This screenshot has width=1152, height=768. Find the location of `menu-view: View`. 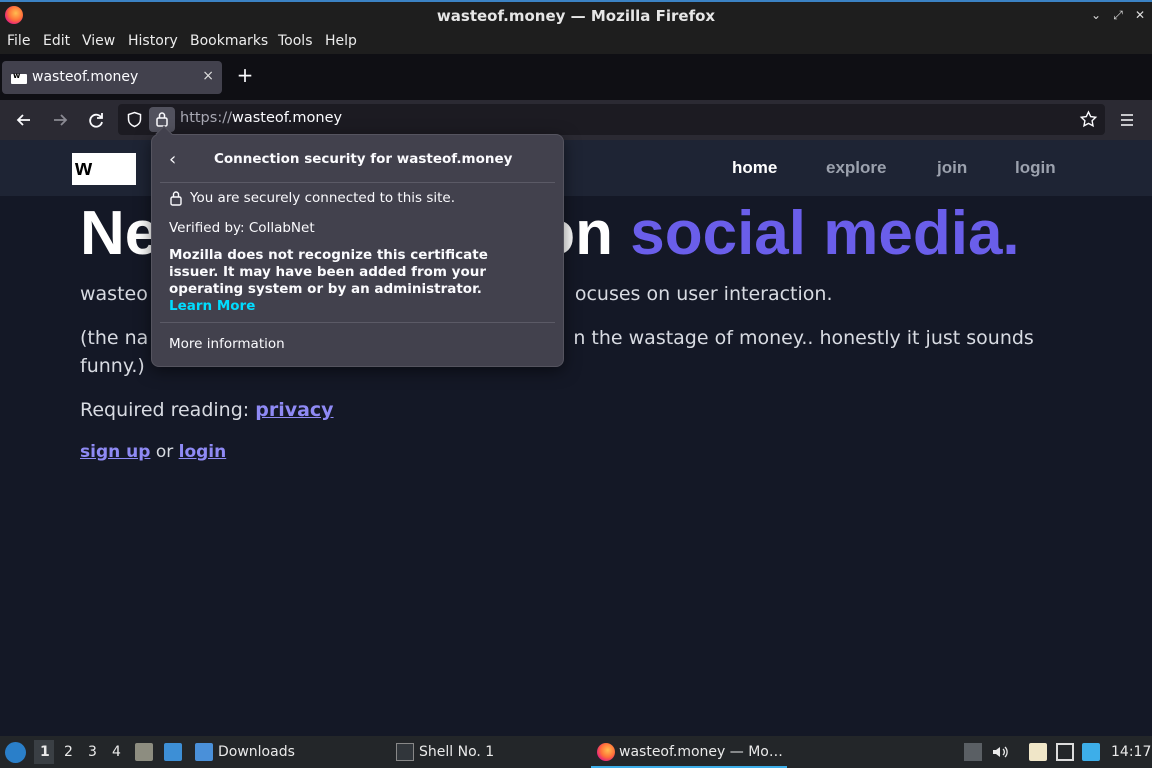

menu-view: View is located at coordinates (98, 41).